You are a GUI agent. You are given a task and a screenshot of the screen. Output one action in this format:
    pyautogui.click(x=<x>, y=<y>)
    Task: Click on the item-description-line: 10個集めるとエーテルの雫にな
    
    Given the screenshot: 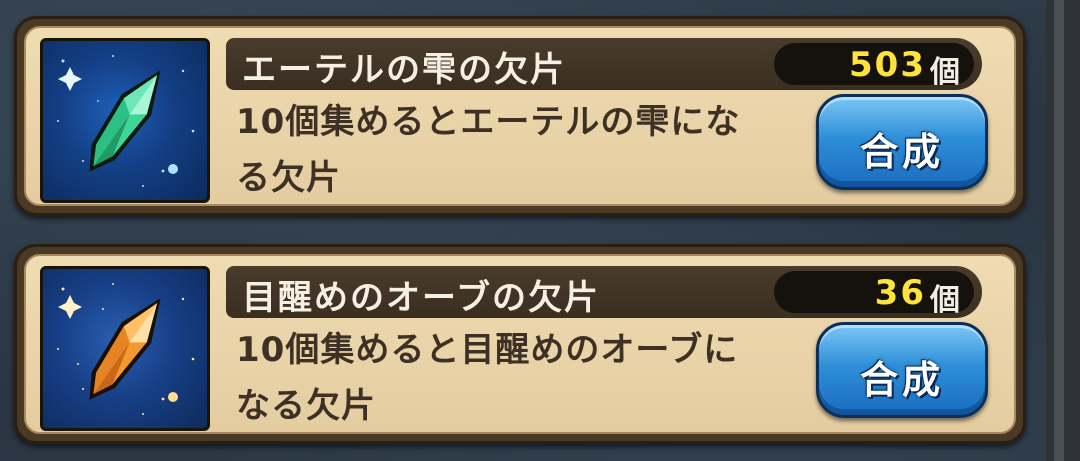 What is the action you would take?
    pyautogui.click(x=488, y=122)
    